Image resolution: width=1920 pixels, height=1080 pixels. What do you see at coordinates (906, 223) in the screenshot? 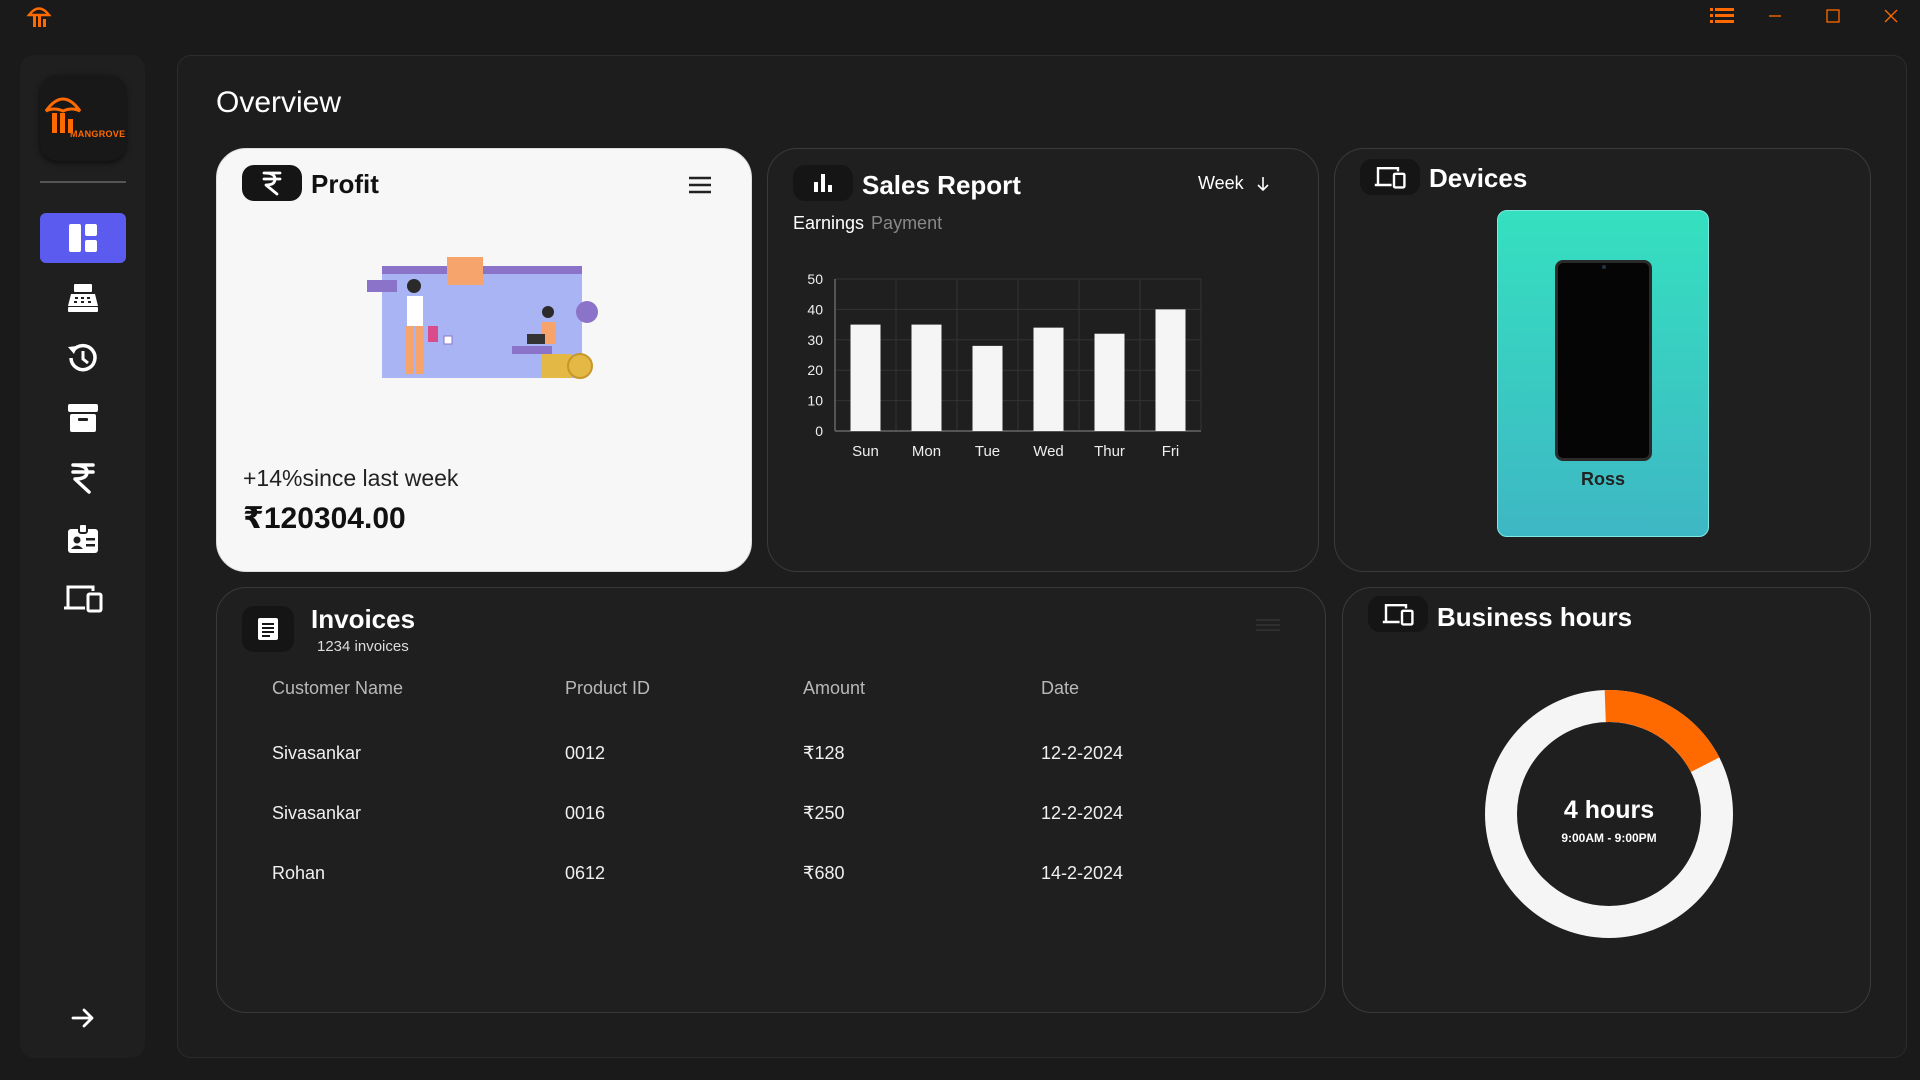
I see `tab-payment: Payment` at bounding box center [906, 223].